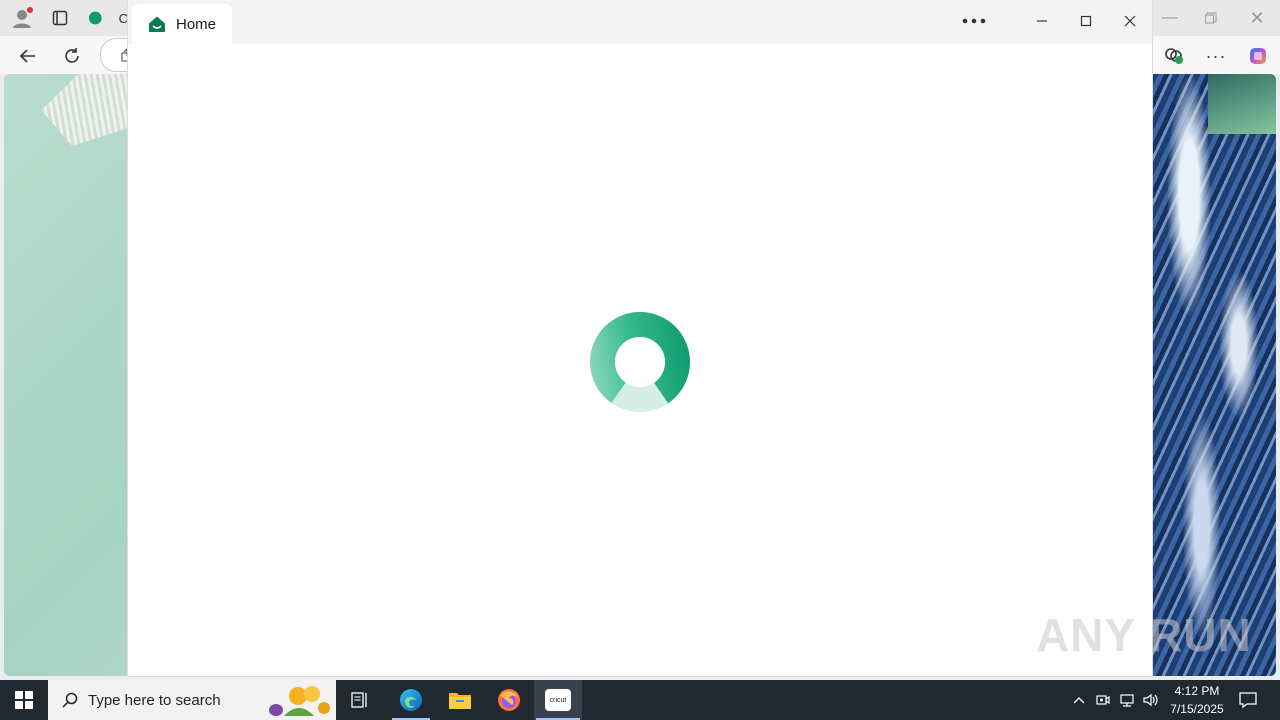 The height and width of the screenshot is (720, 1280). Describe the element at coordinates (1170, 18) in the screenshot. I see `browser-minimize-icon: —` at that location.